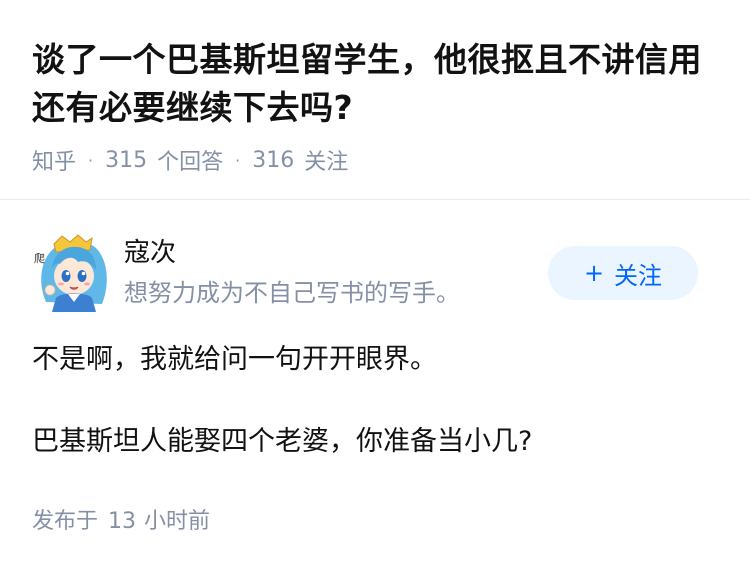  What do you see at coordinates (273, 160) in the screenshot?
I see `follower-count: 316` at bounding box center [273, 160].